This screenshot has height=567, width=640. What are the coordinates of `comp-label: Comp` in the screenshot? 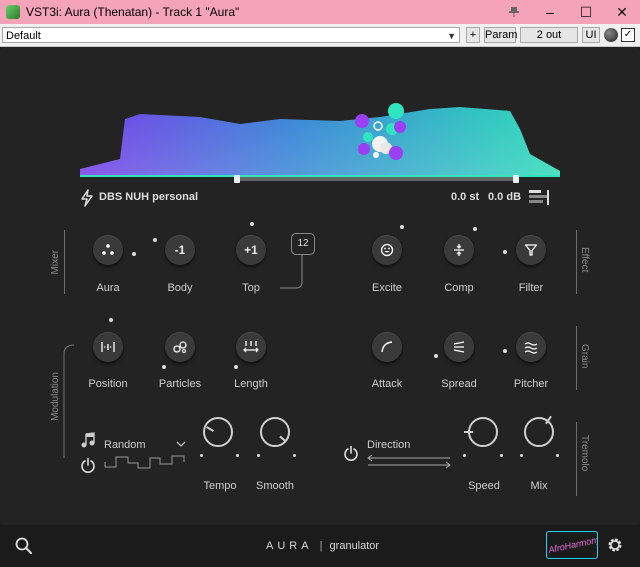 It's located at (459, 288).